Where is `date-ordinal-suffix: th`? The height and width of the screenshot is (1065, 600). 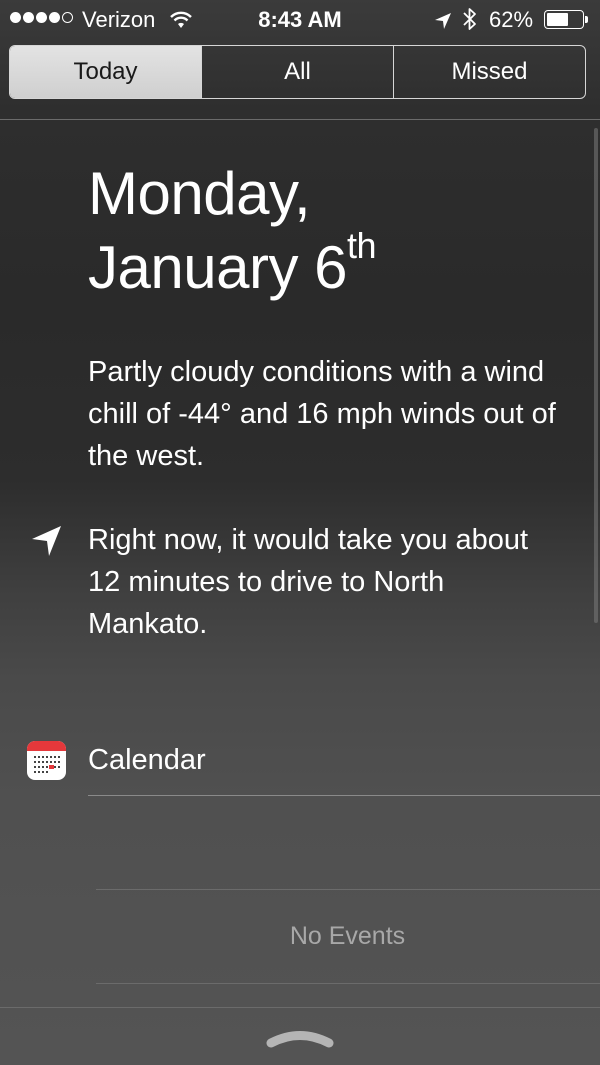
date-ordinal-suffix: th is located at coordinates (362, 245).